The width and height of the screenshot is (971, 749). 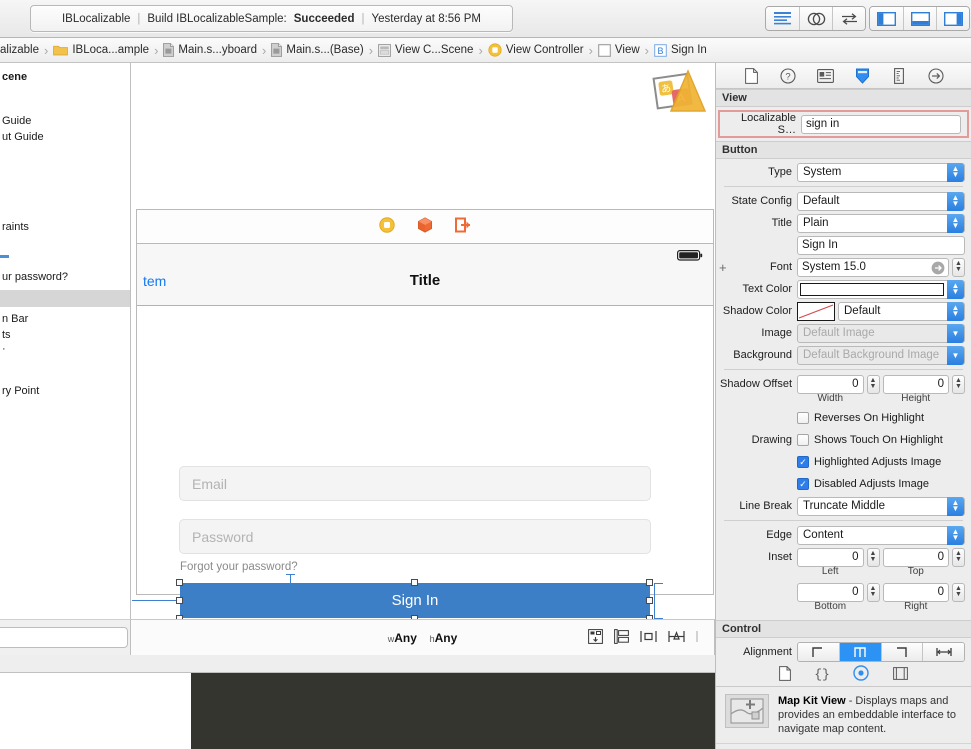 I want to click on breadcrumb-item-2: Main.s...yboard, so click(x=210, y=50).